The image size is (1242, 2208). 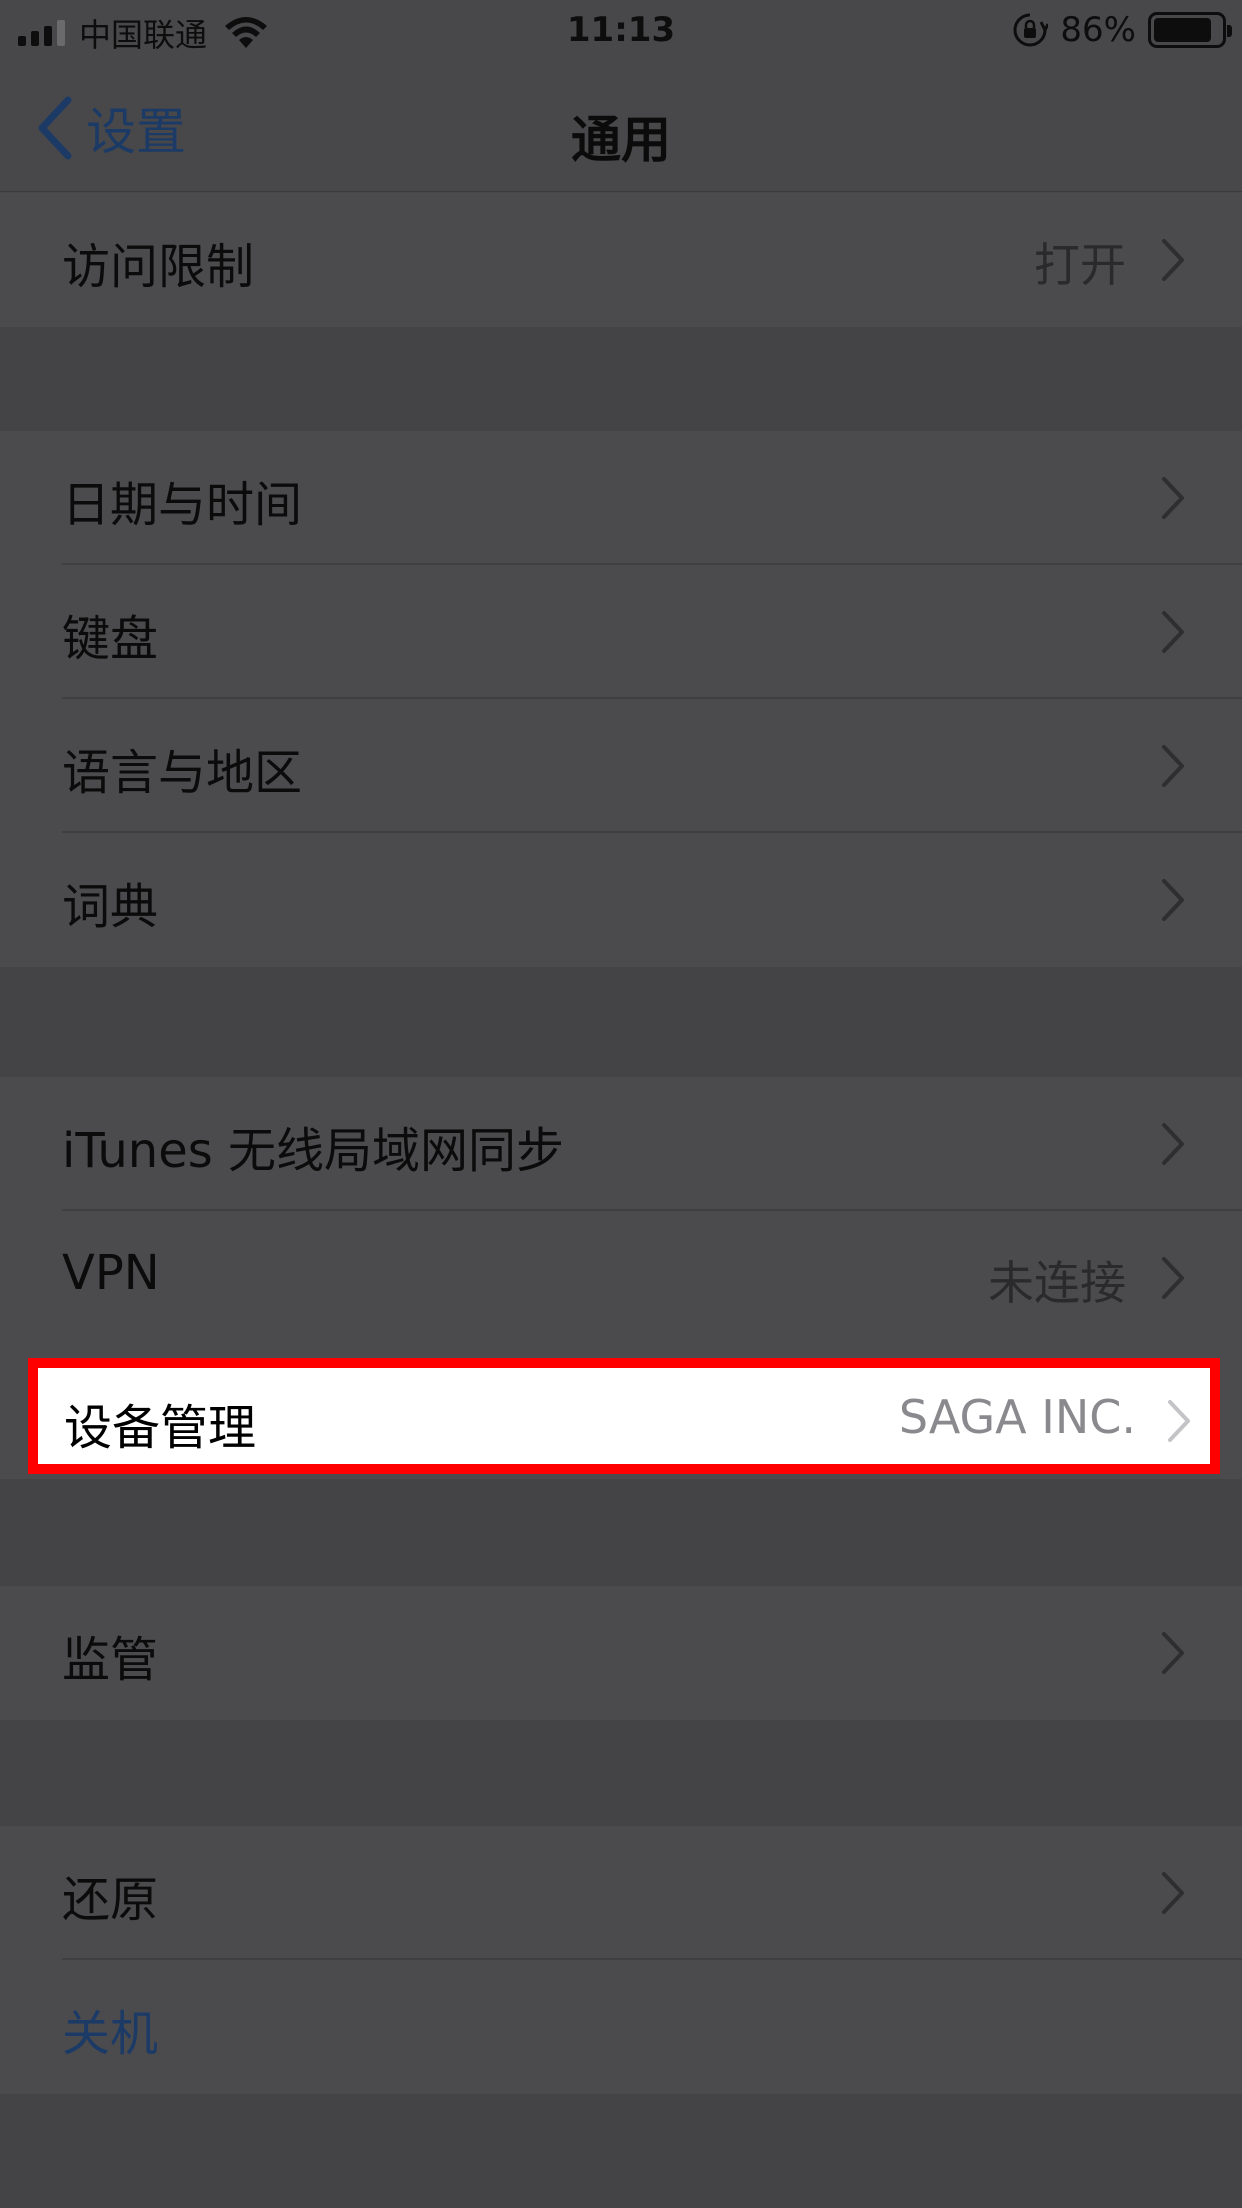 What do you see at coordinates (621, 1653) in the screenshot?
I see `row-supervision: 监管` at bounding box center [621, 1653].